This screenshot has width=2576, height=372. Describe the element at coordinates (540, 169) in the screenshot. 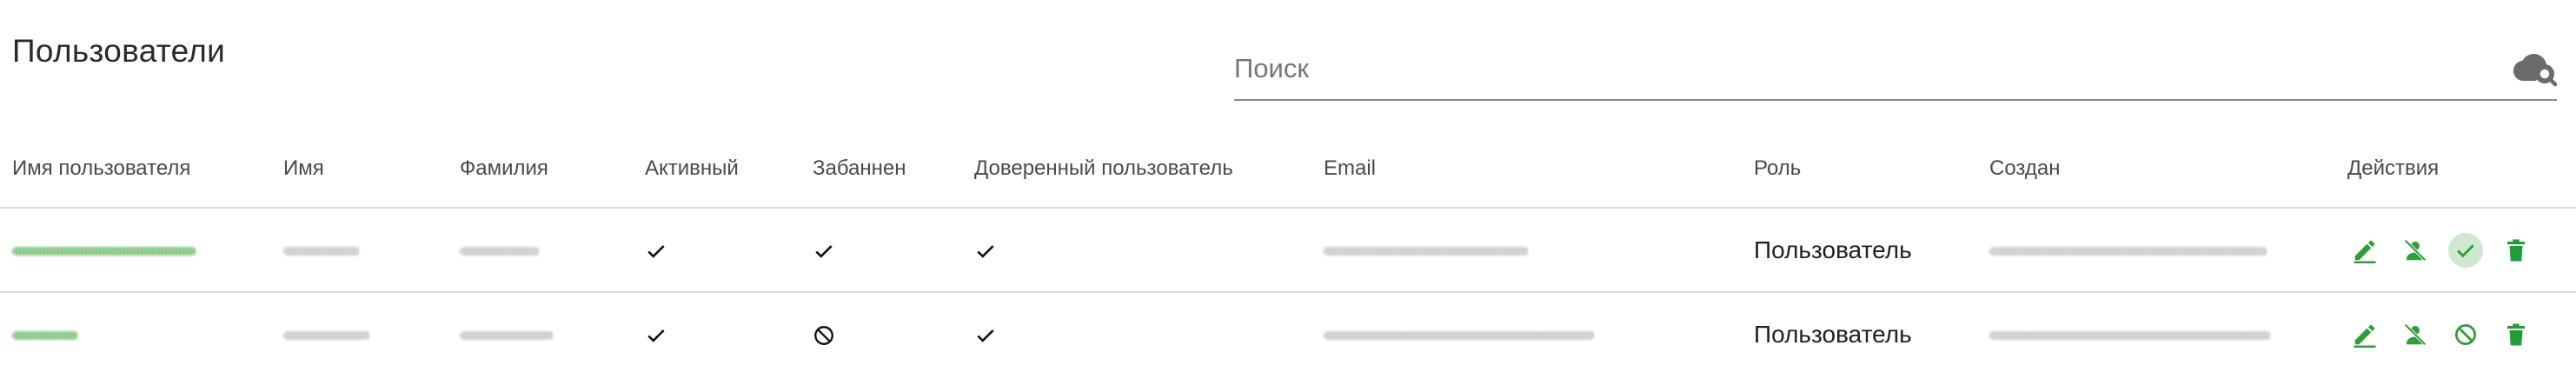

I see `column-header-last-name: Фамилия` at that location.